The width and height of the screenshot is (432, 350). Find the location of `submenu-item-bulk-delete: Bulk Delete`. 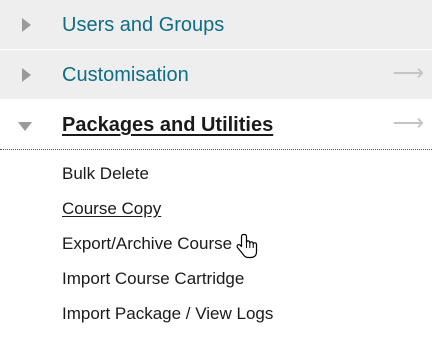

submenu-item-bulk-delete: Bulk Delete is located at coordinates (216, 173).